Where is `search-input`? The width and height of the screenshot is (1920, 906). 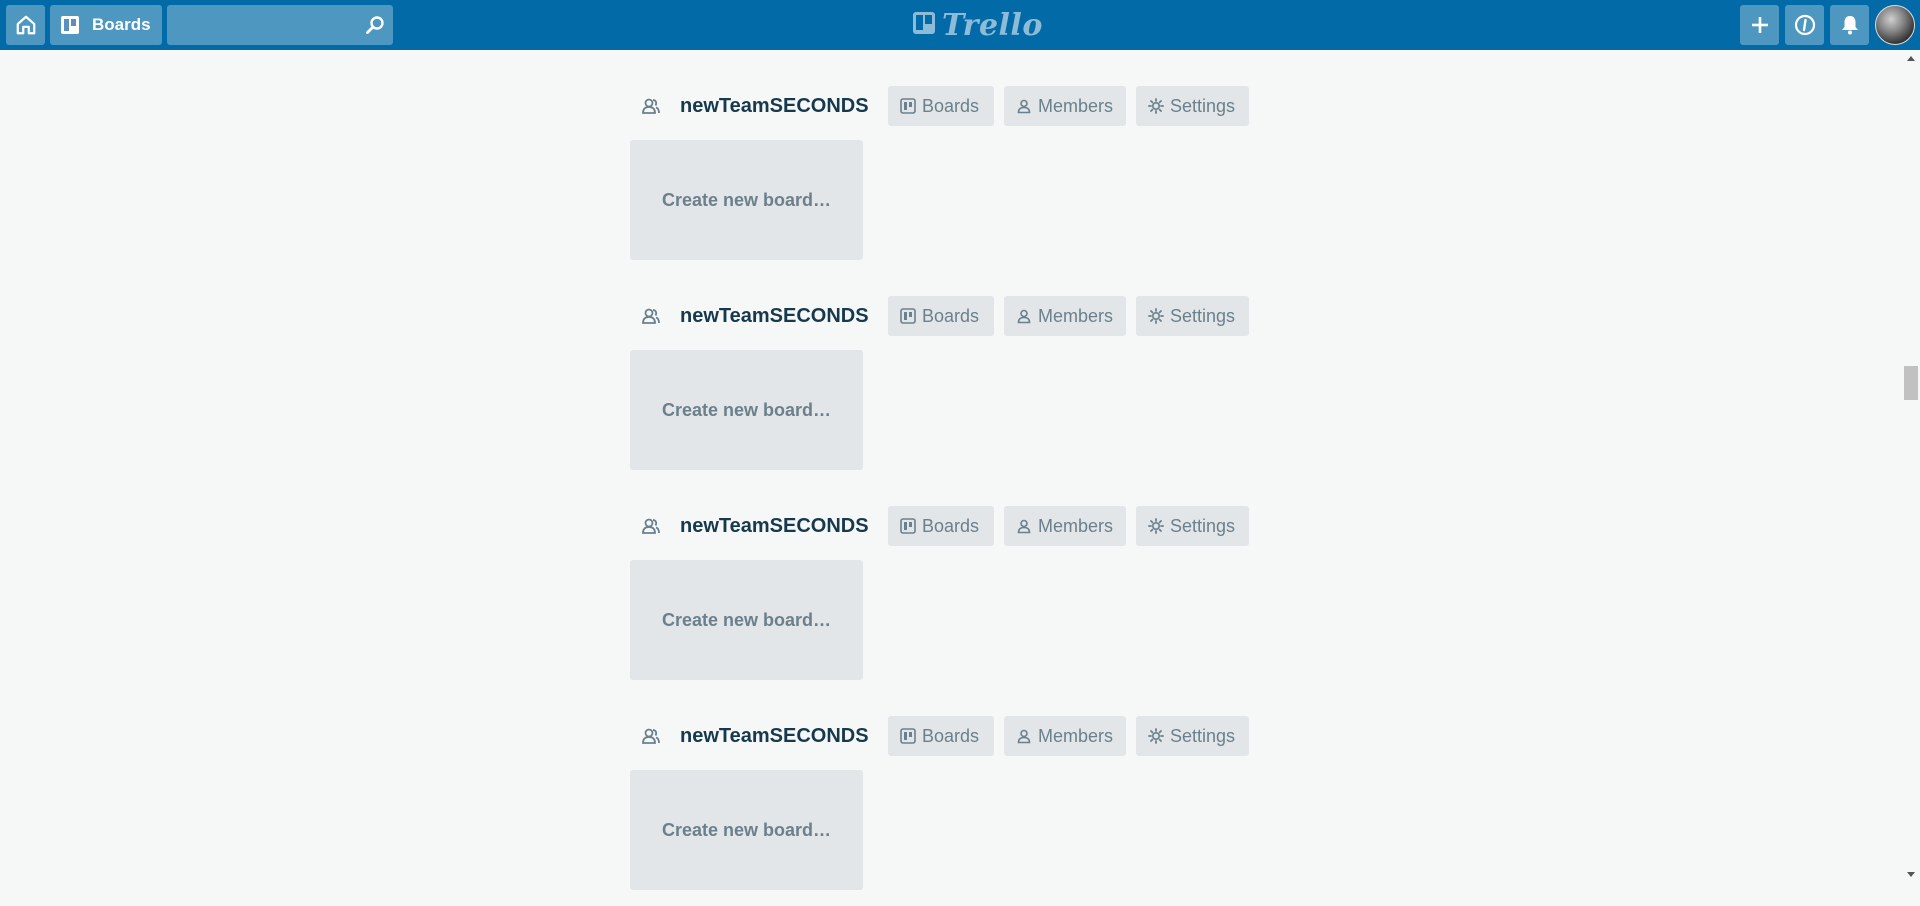 search-input is located at coordinates (262, 25).